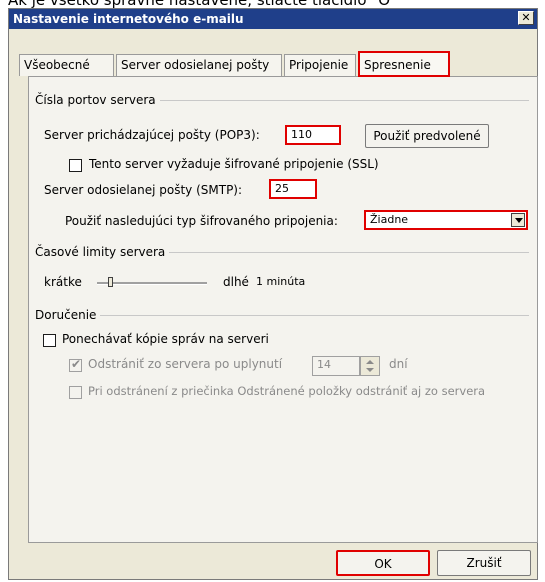 The width and height of the screenshot is (545, 582). Describe the element at coordinates (63, 282) in the screenshot. I see `timeout-short-label: krátke` at that location.